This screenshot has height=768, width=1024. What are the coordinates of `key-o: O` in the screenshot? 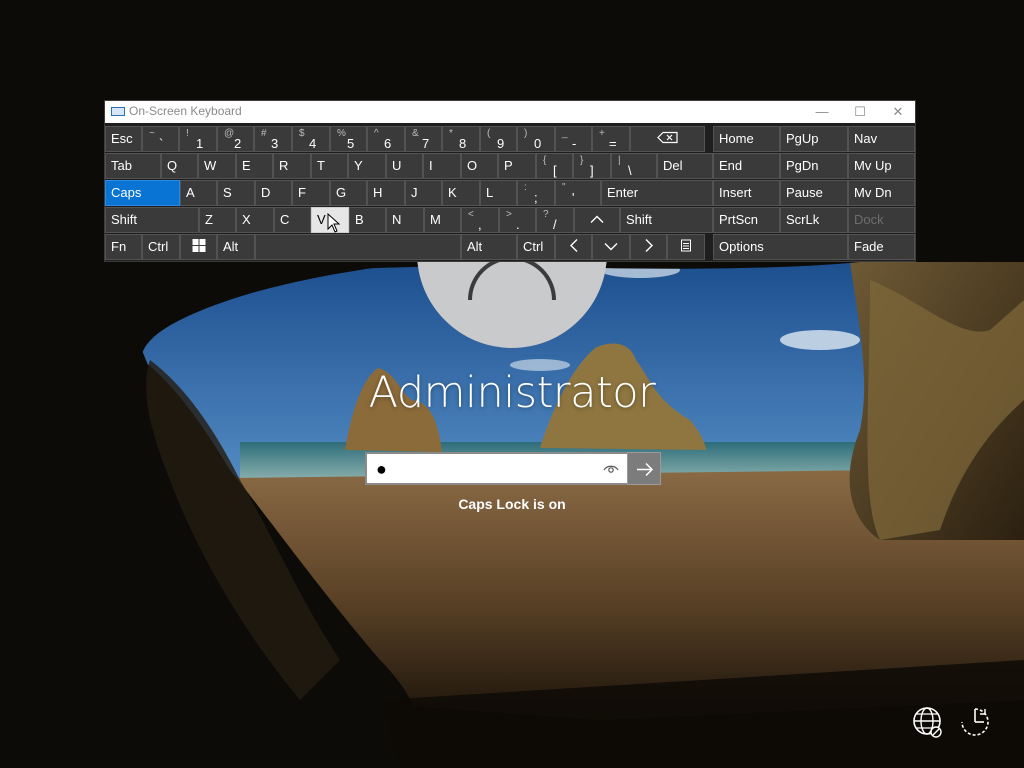 It's located at (479, 166).